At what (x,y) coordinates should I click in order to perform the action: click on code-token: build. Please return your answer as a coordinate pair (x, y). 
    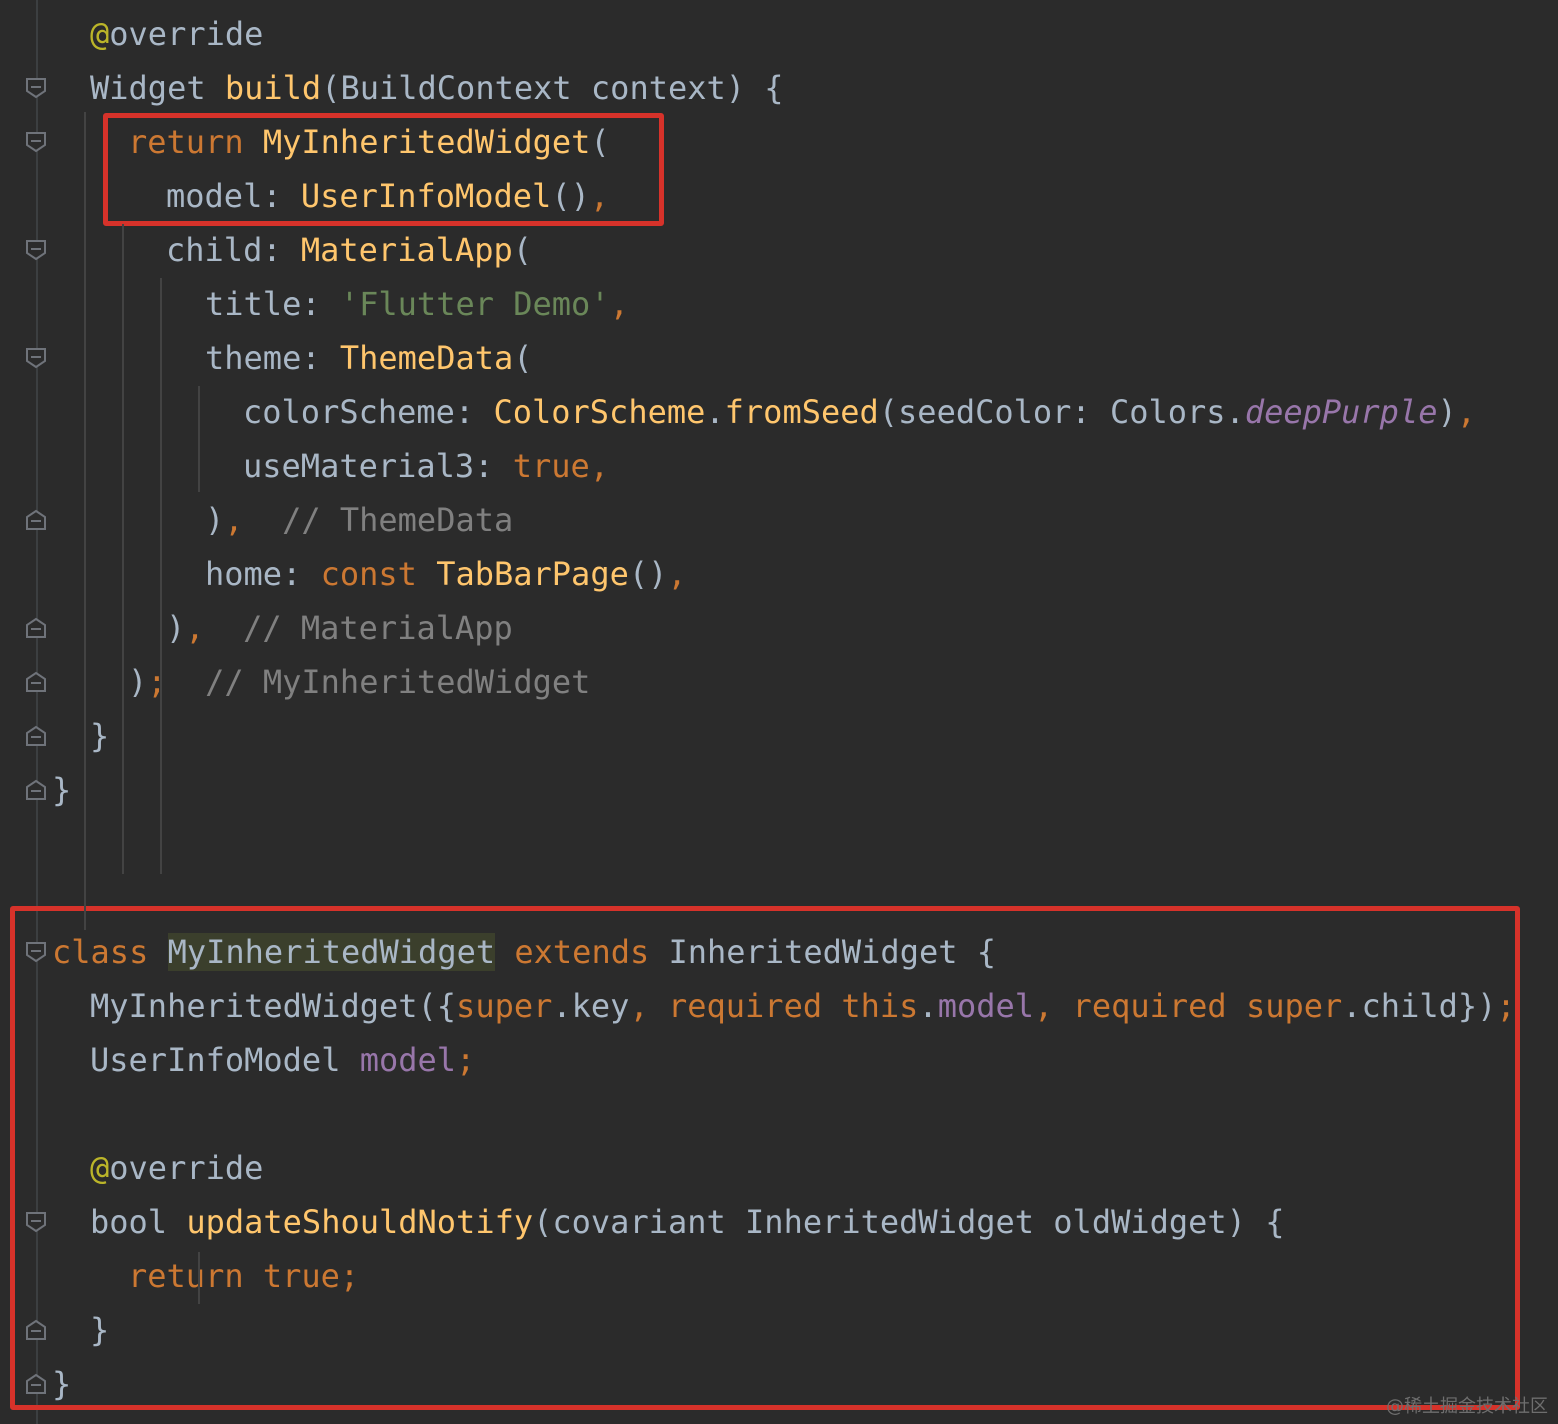
    Looking at the image, I should click on (273, 88).